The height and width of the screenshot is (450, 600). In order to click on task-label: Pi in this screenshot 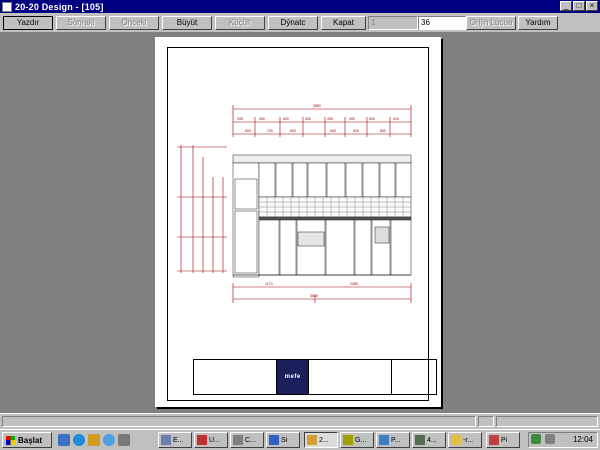, I will do `click(504, 440)`.